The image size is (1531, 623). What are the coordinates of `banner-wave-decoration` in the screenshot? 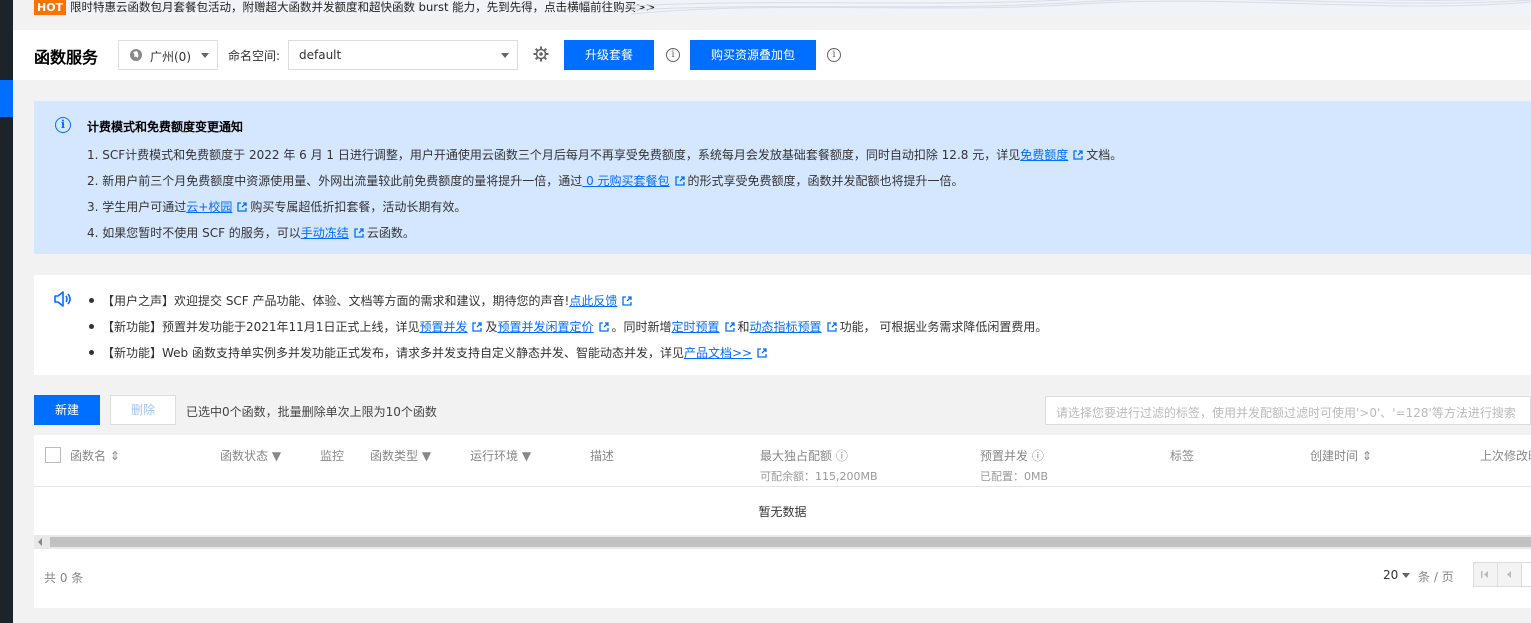 It's located at (1081, 7).